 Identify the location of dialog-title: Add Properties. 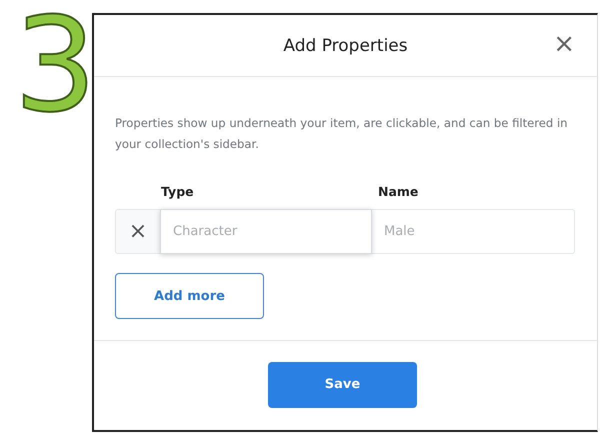
(345, 46).